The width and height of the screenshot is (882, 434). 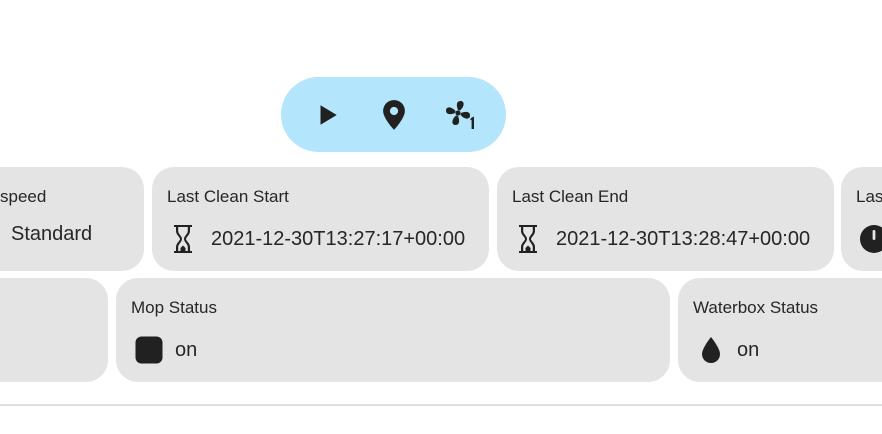 What do you see at coordinates (869, 196) in the screenshot?
I see `card-title: Las` at bounding box center [869, 196].